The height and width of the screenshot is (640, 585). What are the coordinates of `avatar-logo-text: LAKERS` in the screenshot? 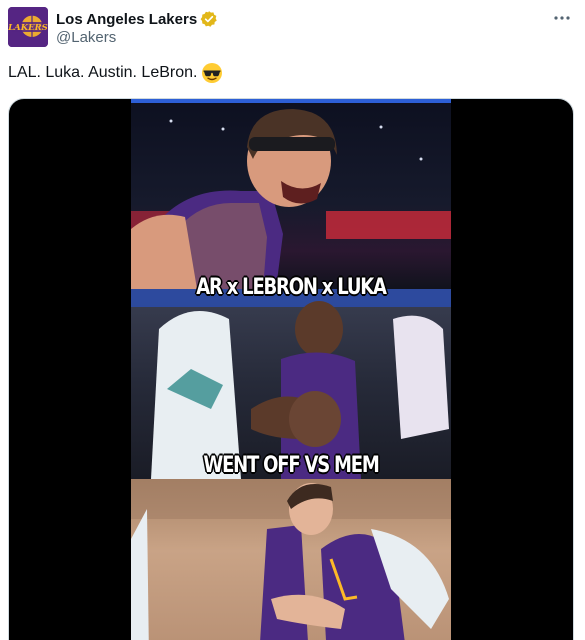 It's located at (28, 28).